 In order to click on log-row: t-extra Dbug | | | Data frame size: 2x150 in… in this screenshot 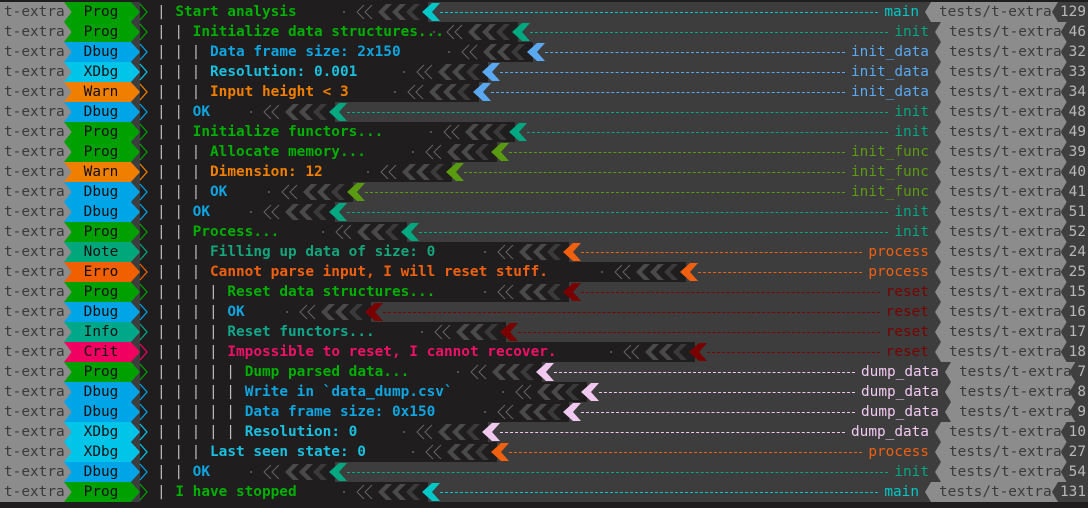, I will do `click(544, 52)`.